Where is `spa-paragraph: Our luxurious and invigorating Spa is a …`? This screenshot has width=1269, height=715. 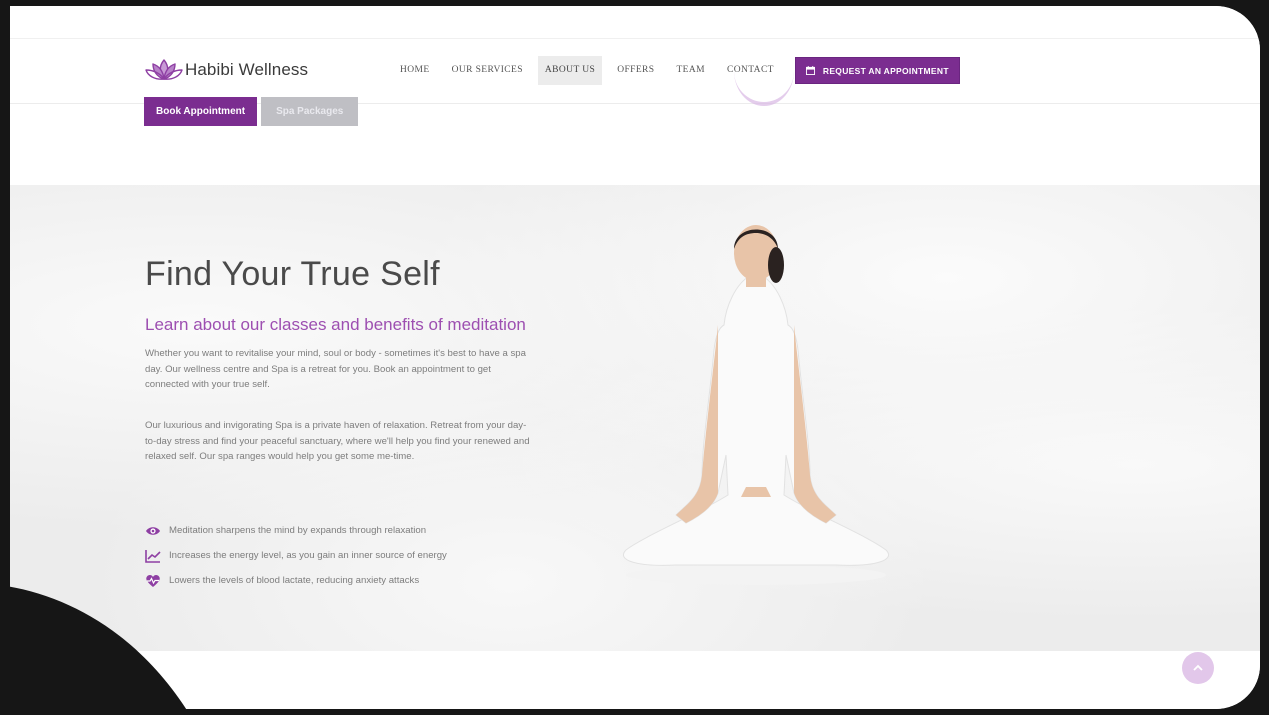
spa-paragraph: Our luxurious and invigorating Spa is a … is located at coordinates (337, 441).